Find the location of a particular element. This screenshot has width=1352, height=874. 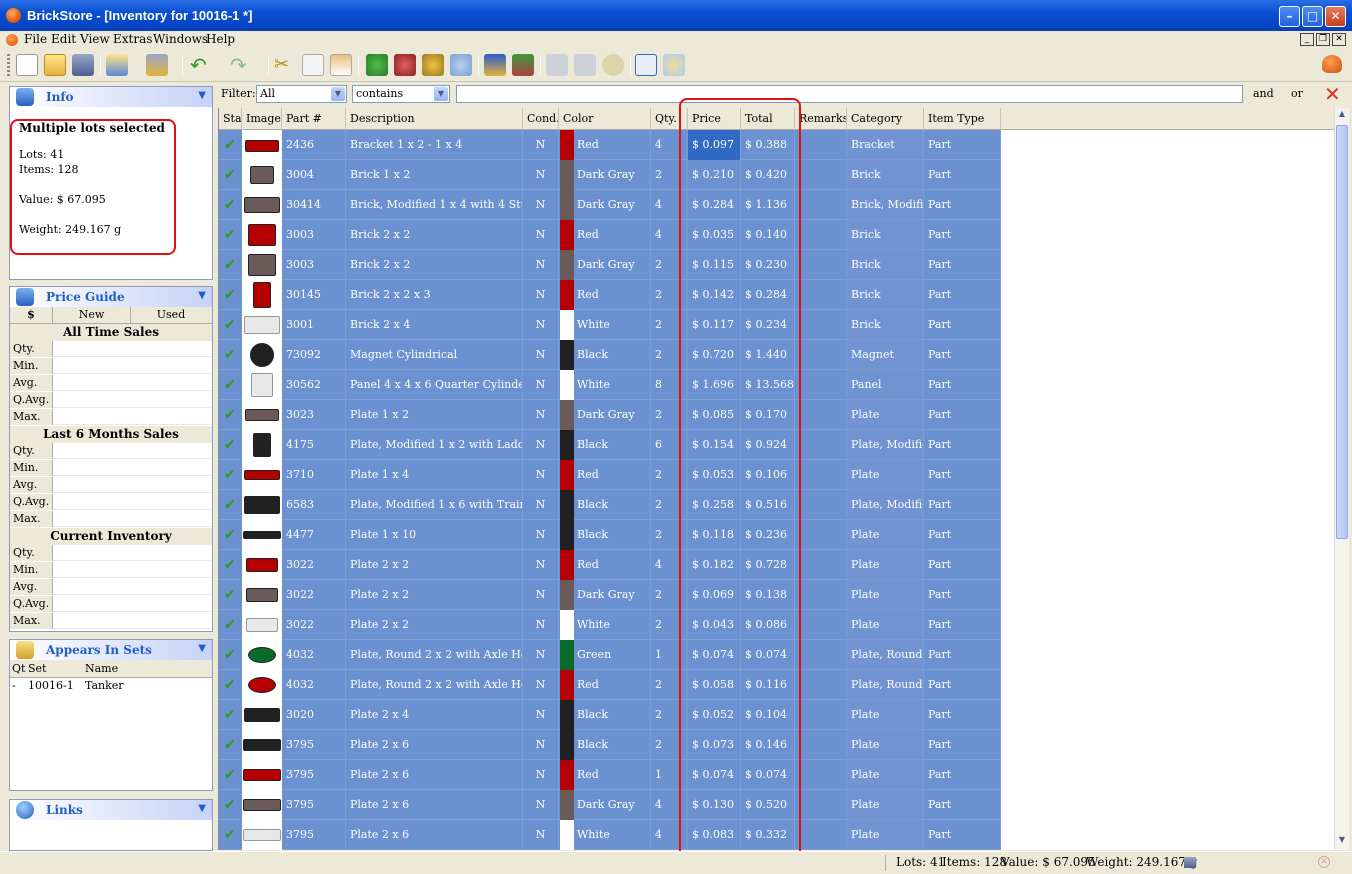

open-folder-icon is located at coordinates (55, 65).